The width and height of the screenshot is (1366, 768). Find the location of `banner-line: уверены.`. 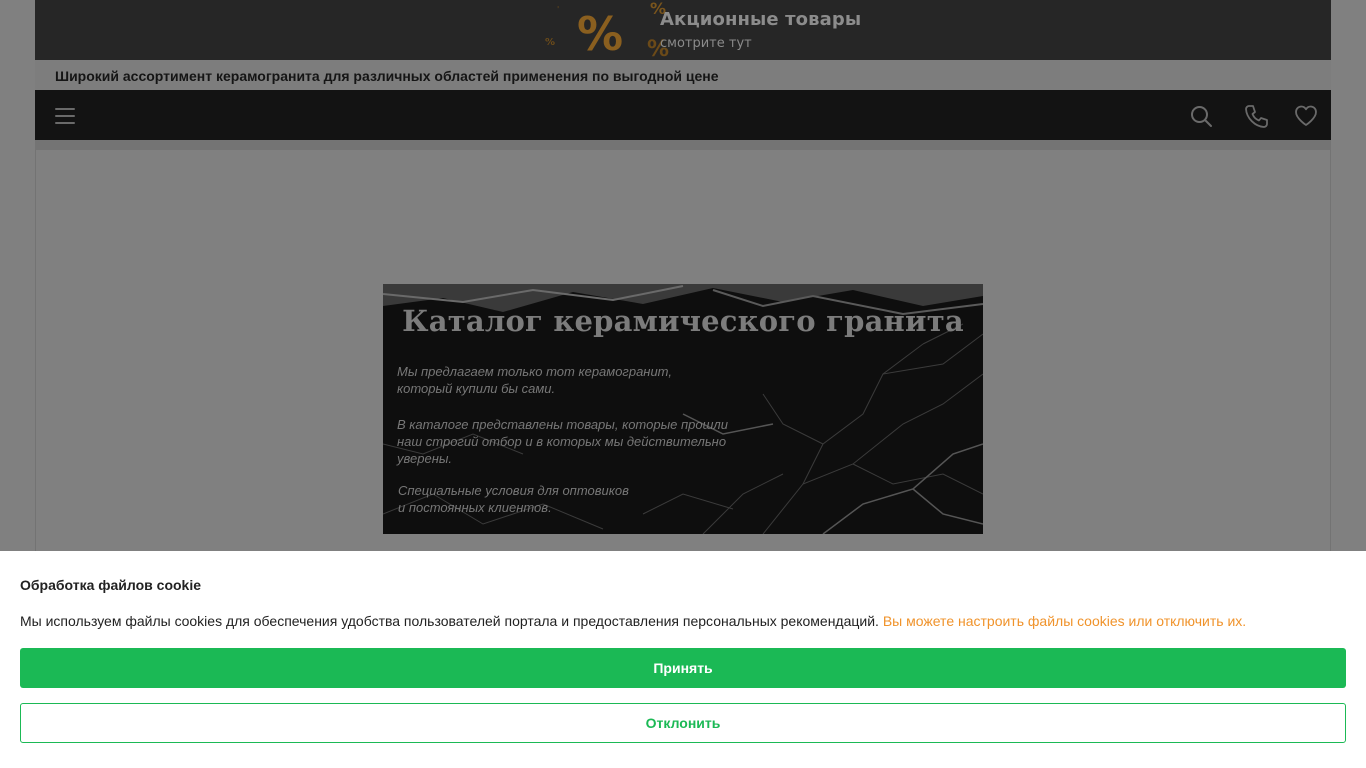

banner-line: уверены. is located at coordinates (425, 458).